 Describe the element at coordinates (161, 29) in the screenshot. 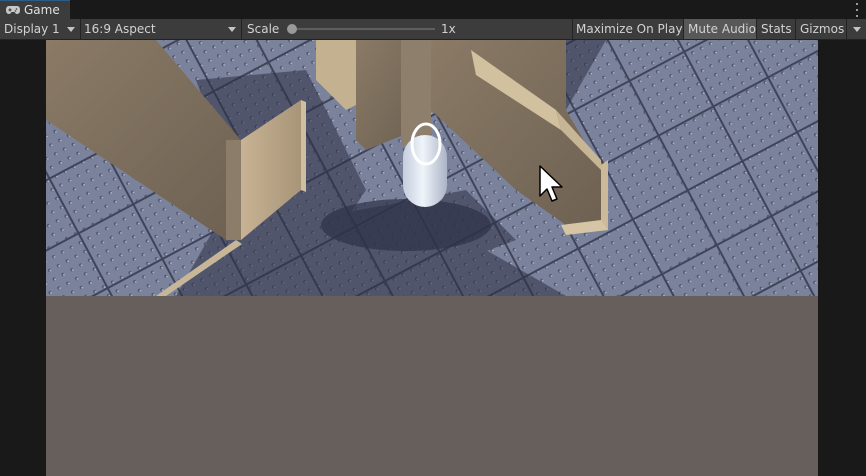

I see `aspect-dropdown: 16:9 Aspect` at that location.